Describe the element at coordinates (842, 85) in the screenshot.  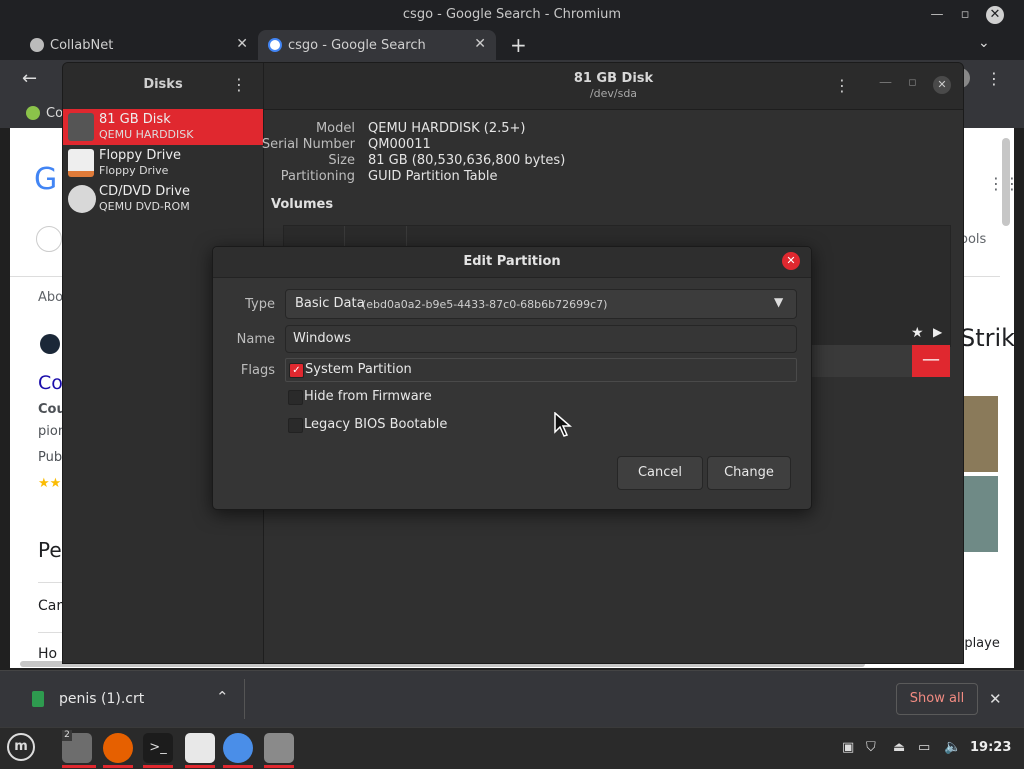
I see `drive-menu-icon: ⋮` at that location.